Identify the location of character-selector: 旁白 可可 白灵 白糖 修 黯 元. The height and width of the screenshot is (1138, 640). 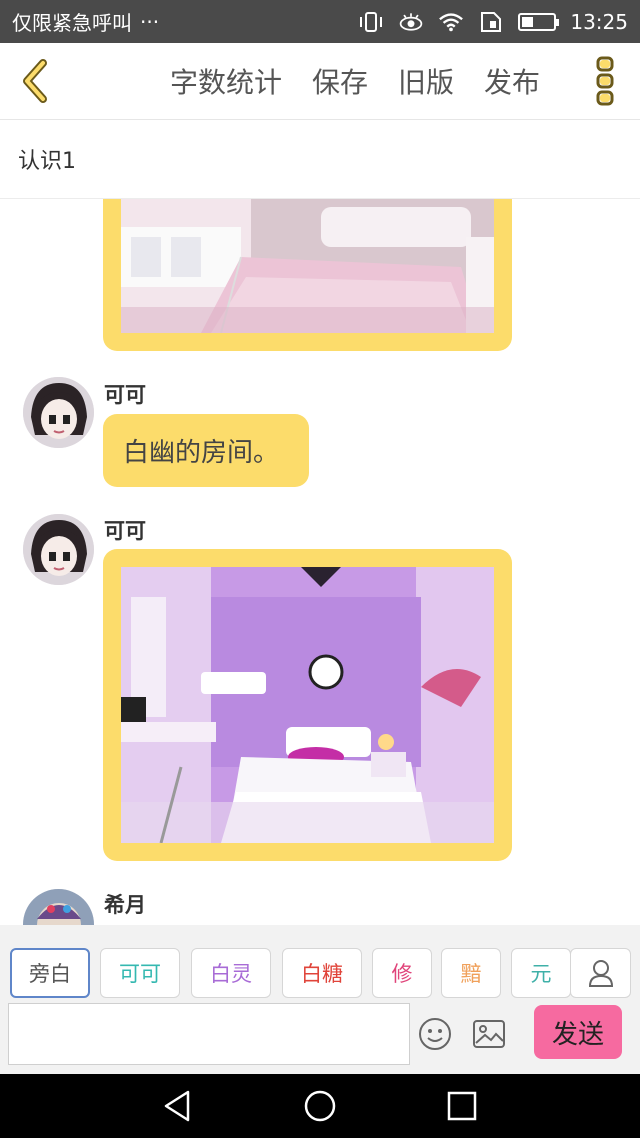
(321, 973).